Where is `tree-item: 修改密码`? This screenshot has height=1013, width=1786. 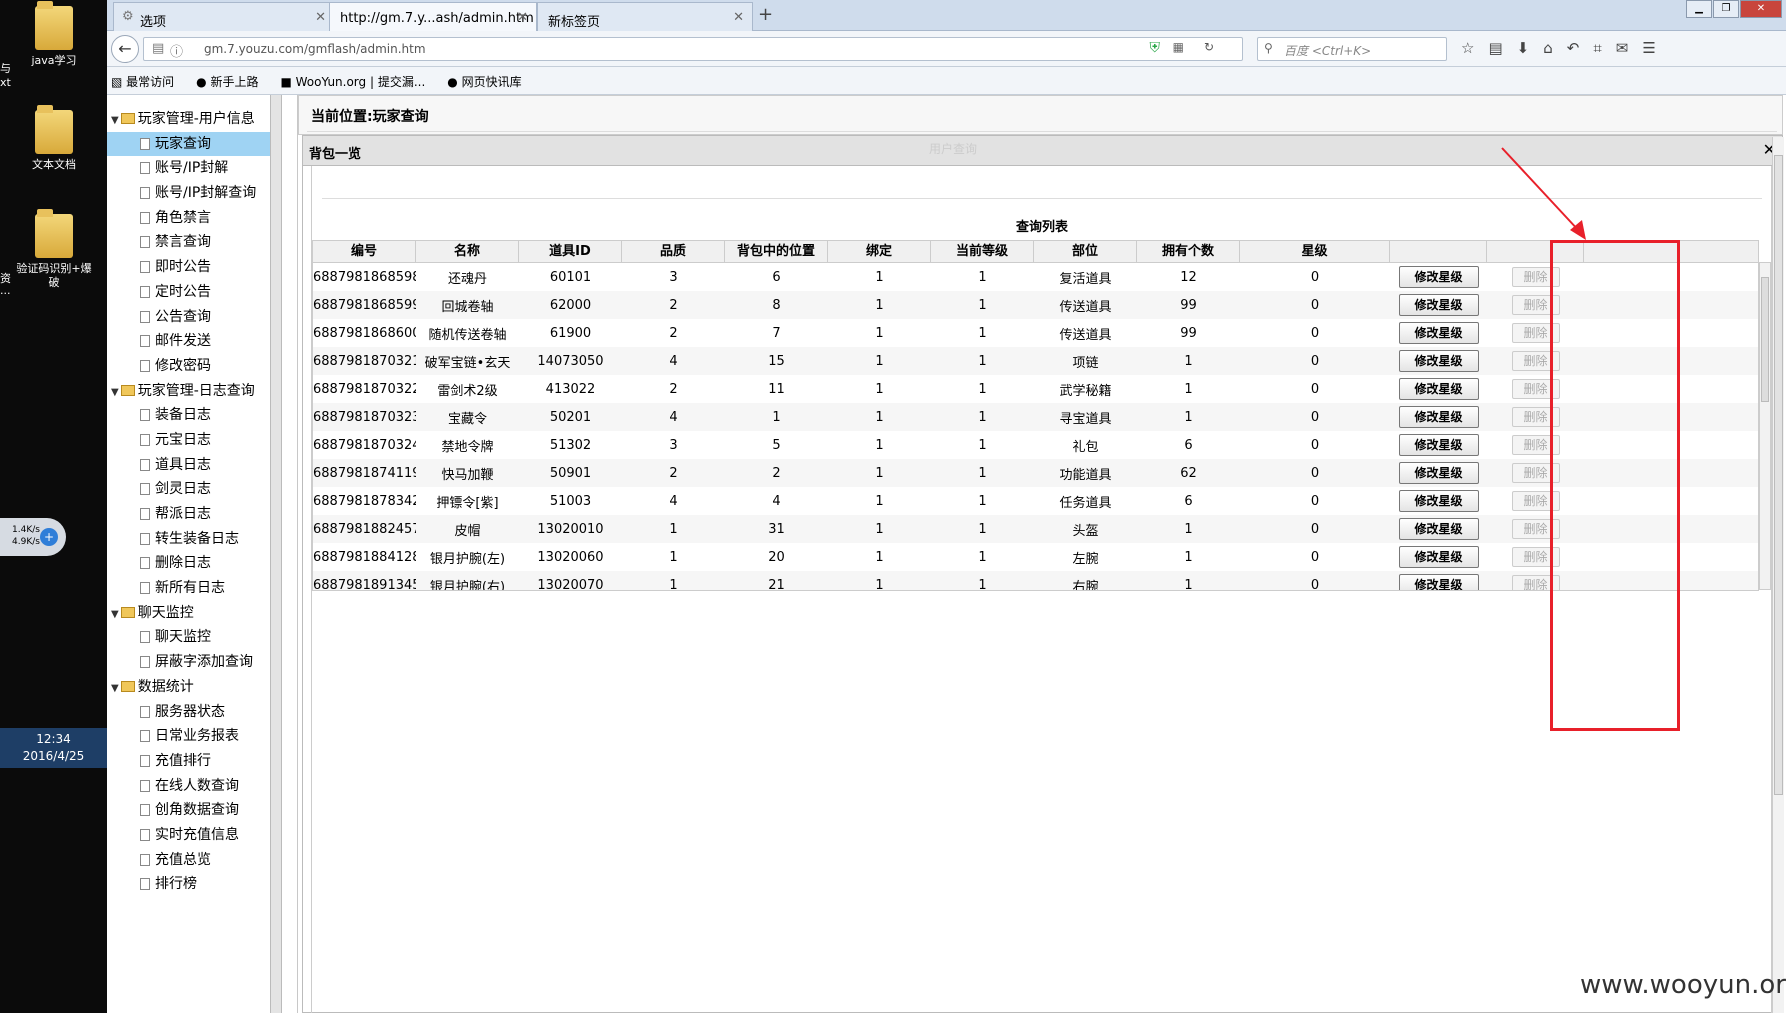 tree-item: 修改密码 is located at coordinates (188, 366).